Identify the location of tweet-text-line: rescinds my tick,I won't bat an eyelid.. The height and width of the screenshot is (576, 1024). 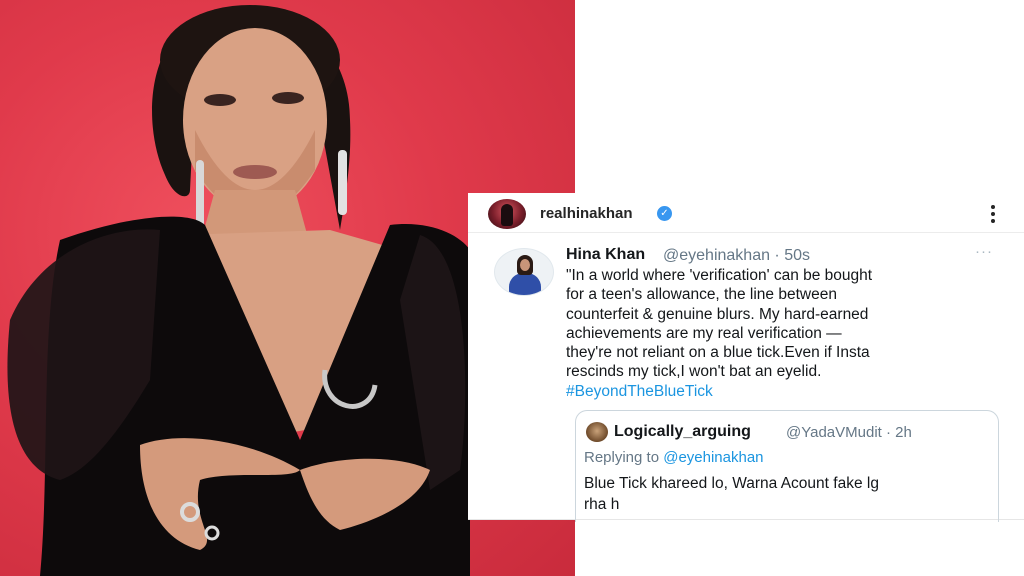
(694, 372).